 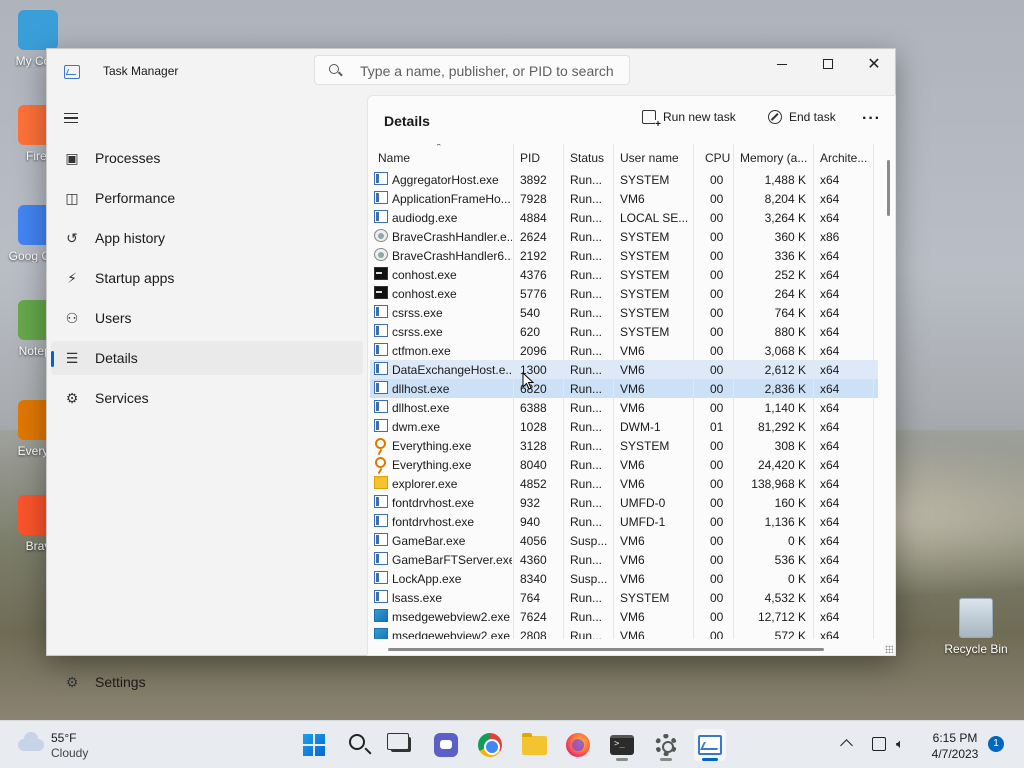 What do you see at coordinates (38, 30) in the screenshot?
I see `desktop-app-icon` at bounding box center [38, 30].